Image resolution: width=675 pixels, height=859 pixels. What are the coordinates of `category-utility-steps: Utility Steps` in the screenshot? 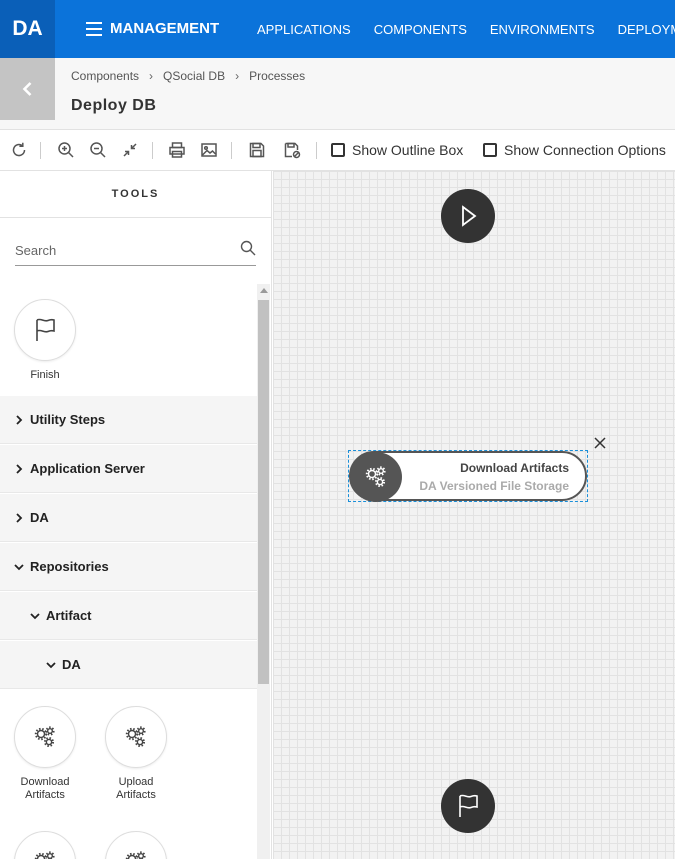 It's located at (128, 420).